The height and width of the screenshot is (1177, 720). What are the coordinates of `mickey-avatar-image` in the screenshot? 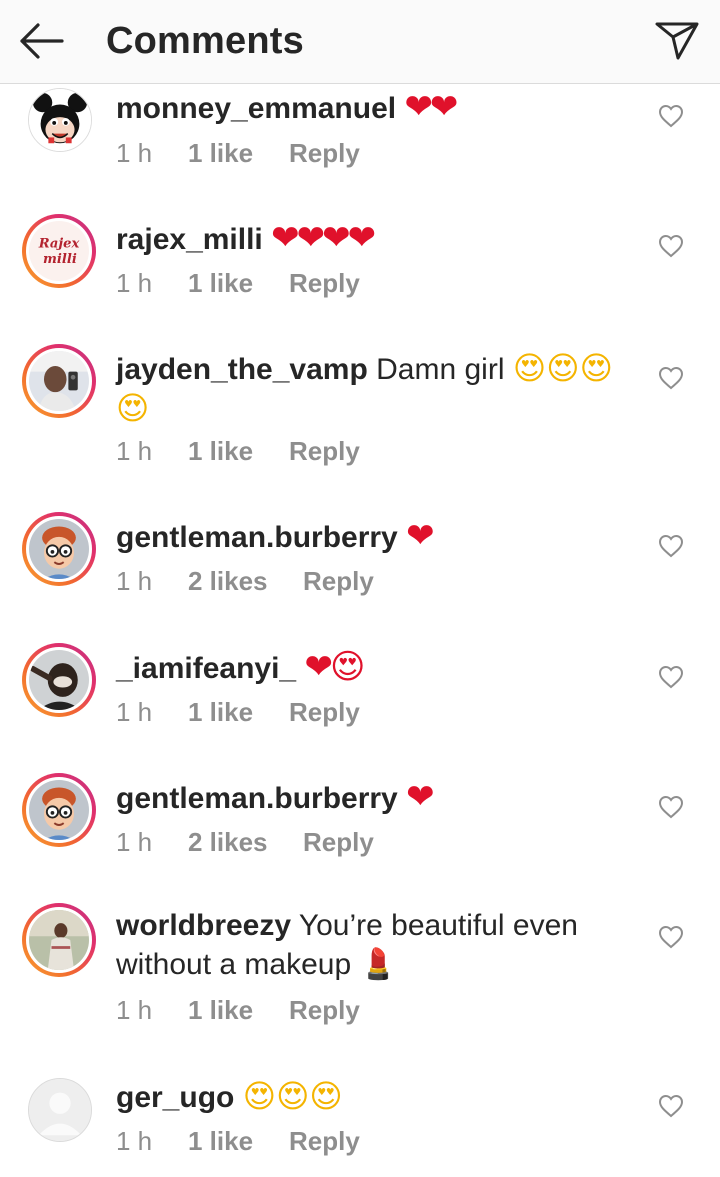 It's located at (60, 120).